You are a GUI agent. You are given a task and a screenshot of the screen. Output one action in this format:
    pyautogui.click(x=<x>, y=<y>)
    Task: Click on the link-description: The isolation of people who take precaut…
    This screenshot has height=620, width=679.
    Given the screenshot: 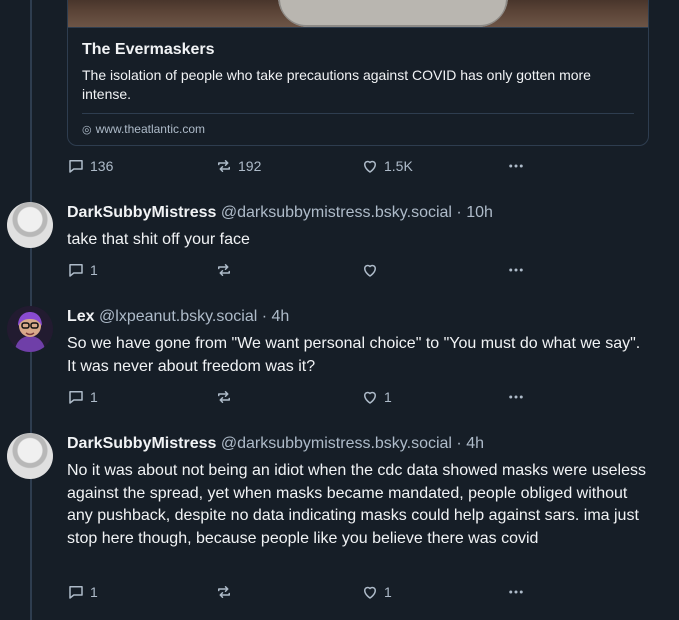 What is the action you would take?
    pyautogui.click(x=336, y=84)
    